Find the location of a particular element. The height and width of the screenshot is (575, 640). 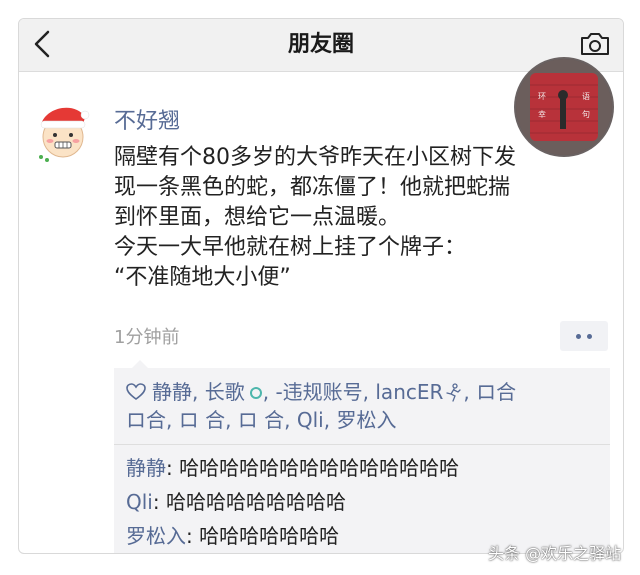

avatar is located at coordinates (63, 131).